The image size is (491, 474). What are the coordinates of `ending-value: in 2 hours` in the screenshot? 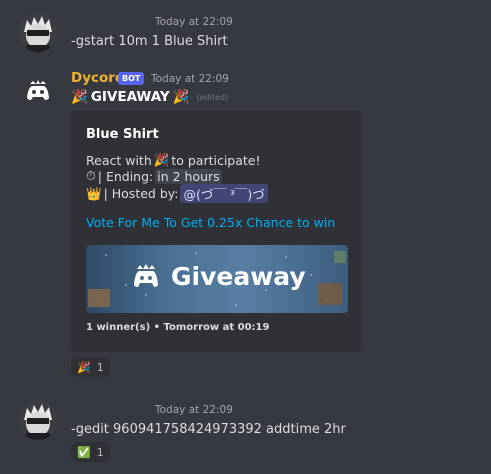 It's located at (188, 176).